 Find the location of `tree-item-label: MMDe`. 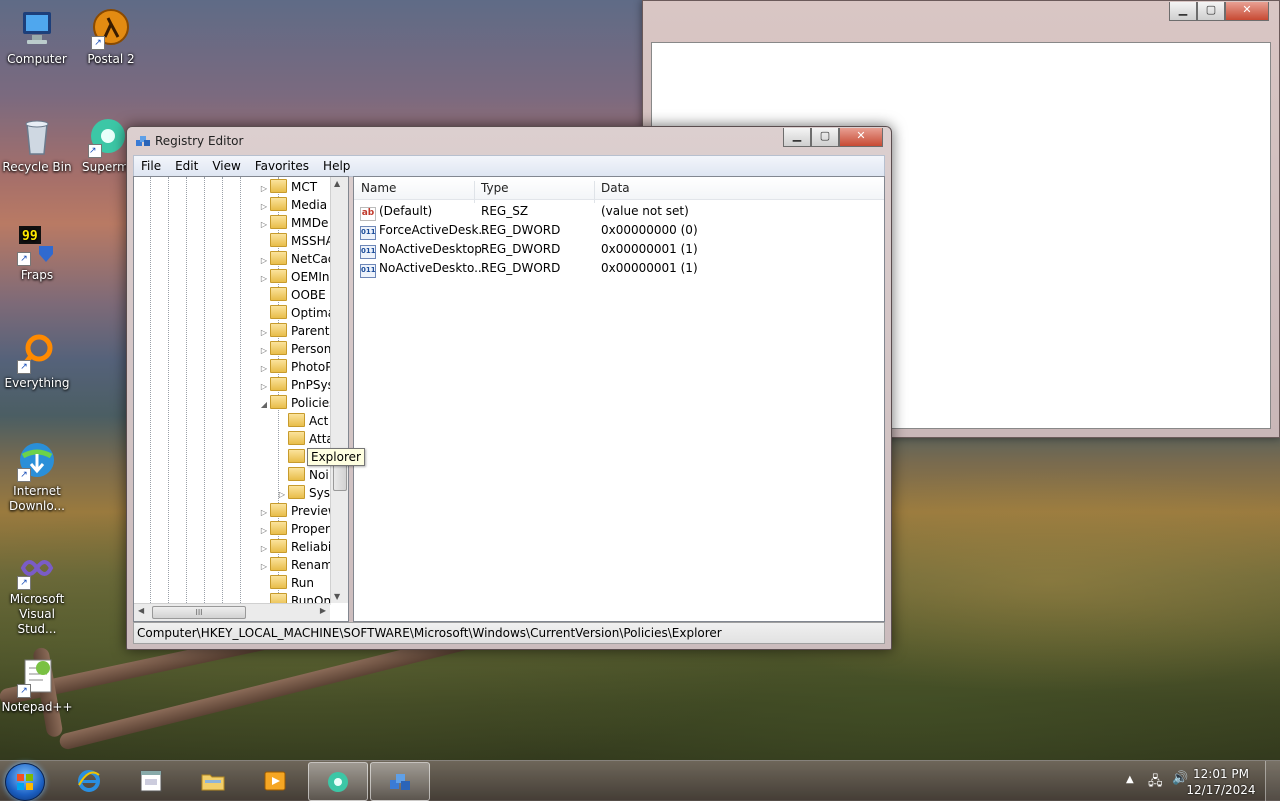

tree-item-label: MMDe is located at coordinates (310, 223).